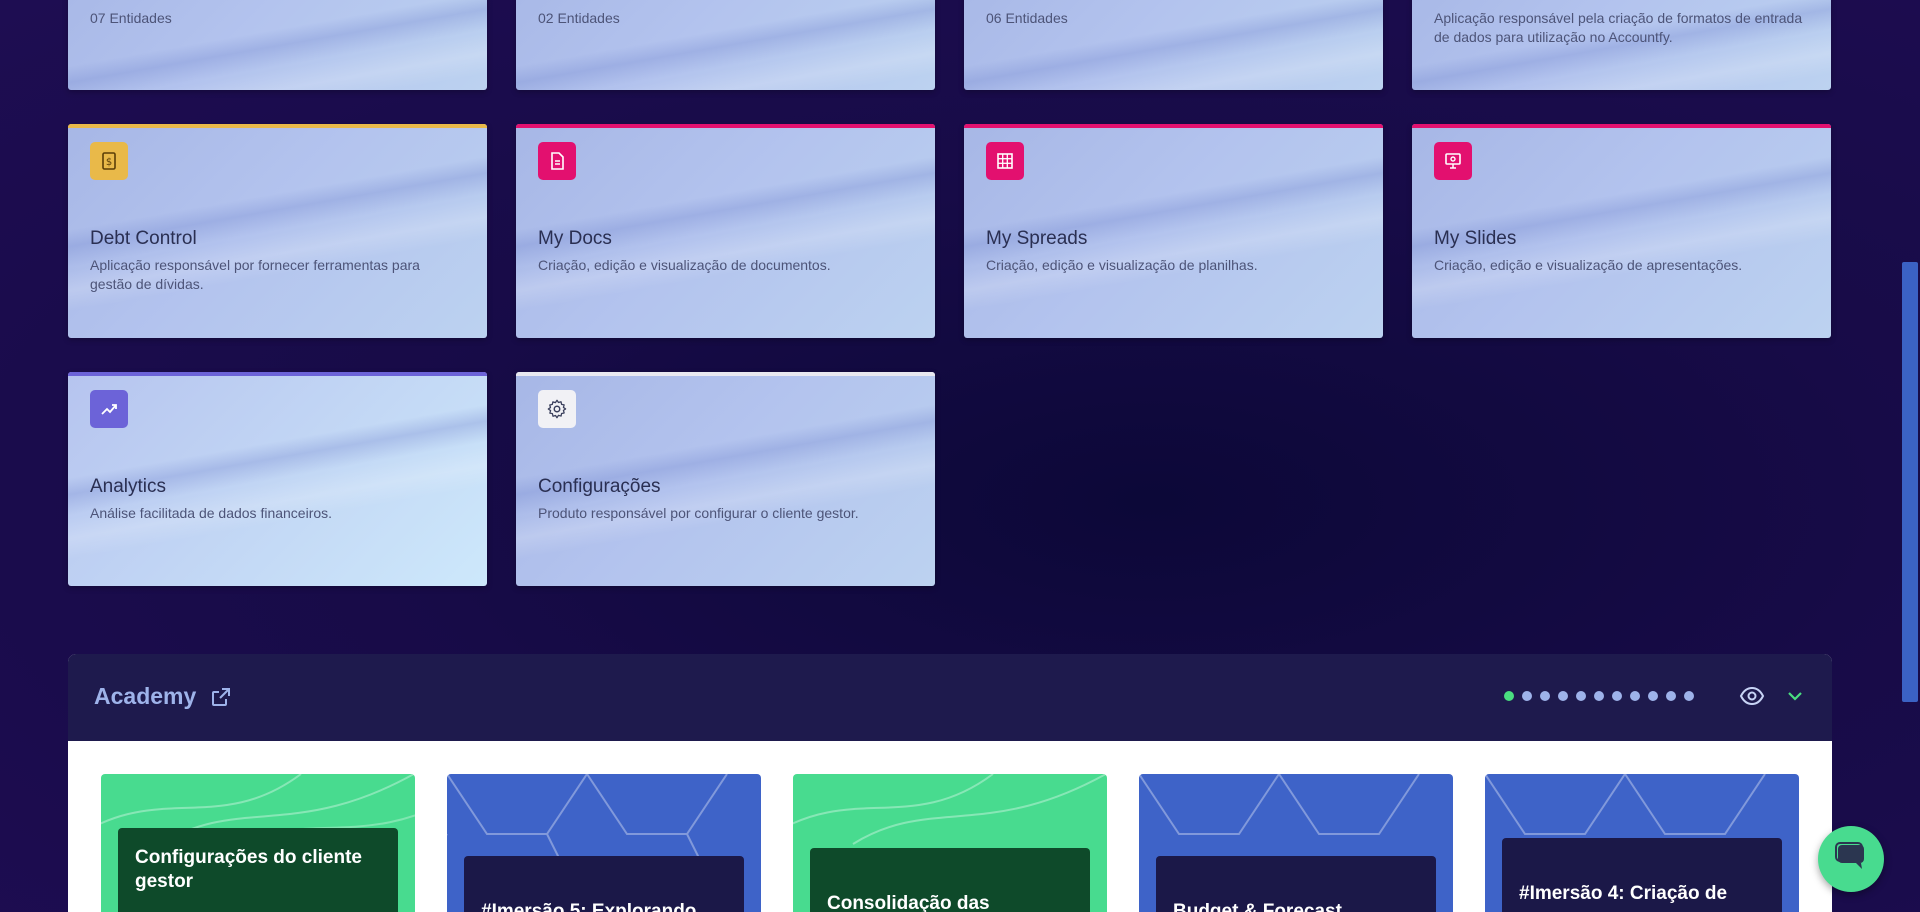  What do you see at coordinates (1910, 482) in the screenshot?
I see `scrollbar-thumb` at bounding box center [1910, 482].